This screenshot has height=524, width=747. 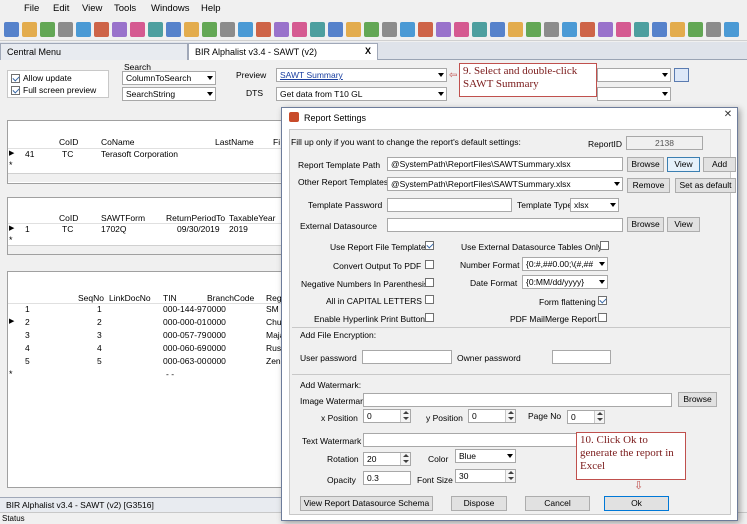 What do you see at coordinates (15, 78) in the screenshot?
I see `allow-update-checkbox` at bounding box center [15, 78].